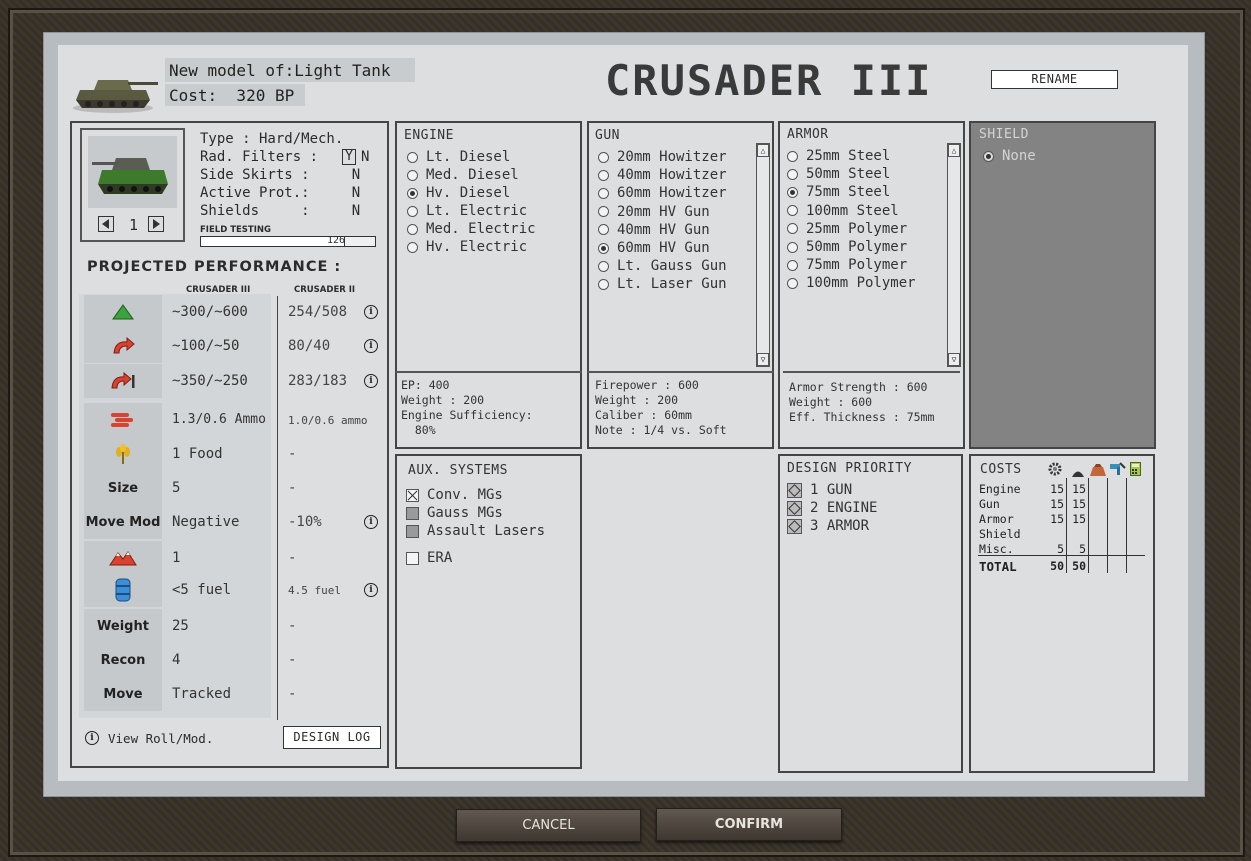 The image size is (1251, 861). I want to click on priority-item: 2 ENGINE, so click(832, 508).